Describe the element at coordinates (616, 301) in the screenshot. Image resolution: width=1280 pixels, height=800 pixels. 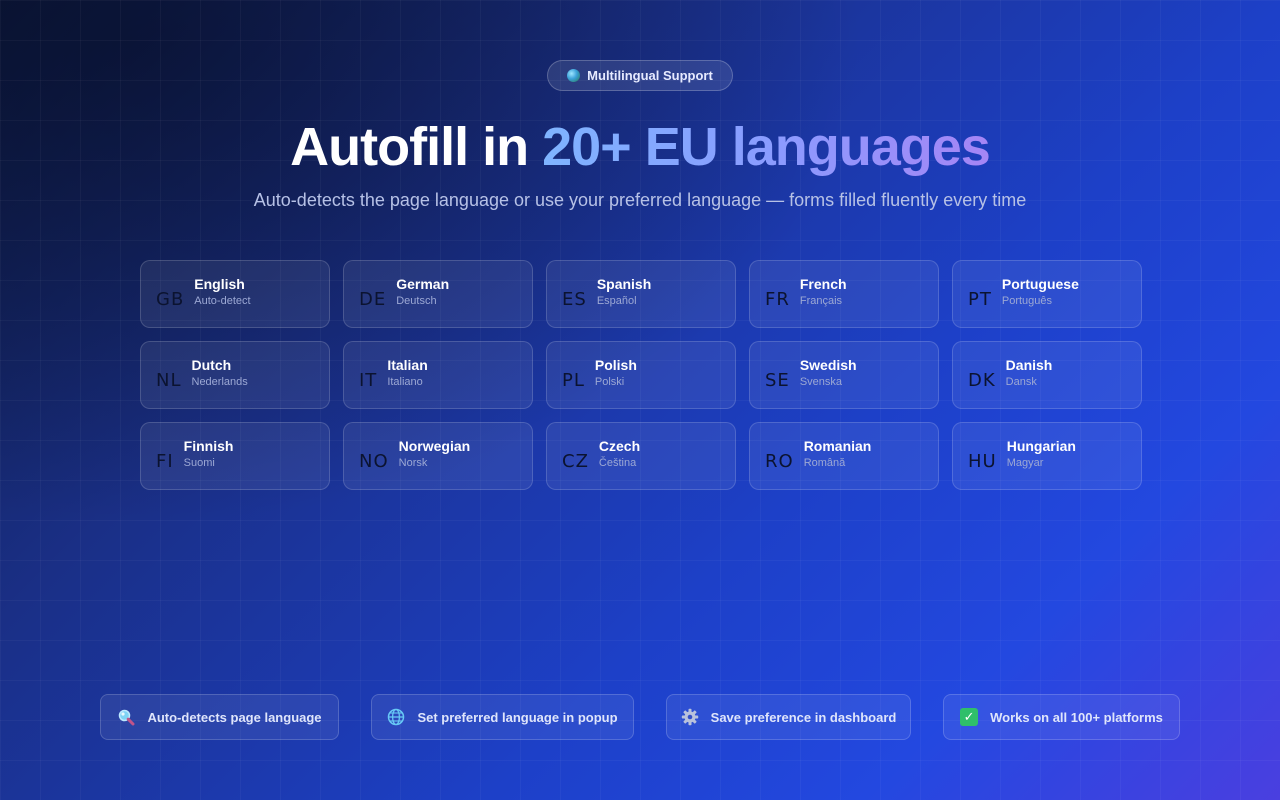
I see `language-native-name: Español` at that location.